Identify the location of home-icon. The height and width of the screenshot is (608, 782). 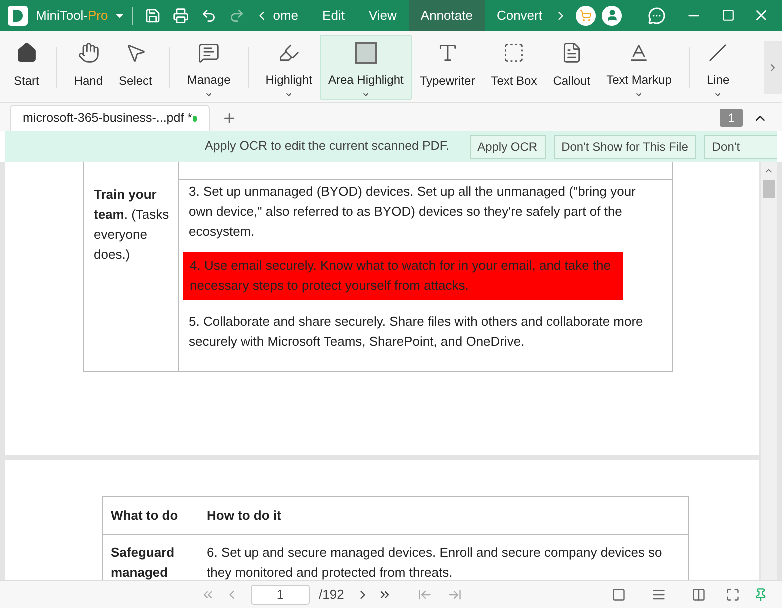
(27, 53).